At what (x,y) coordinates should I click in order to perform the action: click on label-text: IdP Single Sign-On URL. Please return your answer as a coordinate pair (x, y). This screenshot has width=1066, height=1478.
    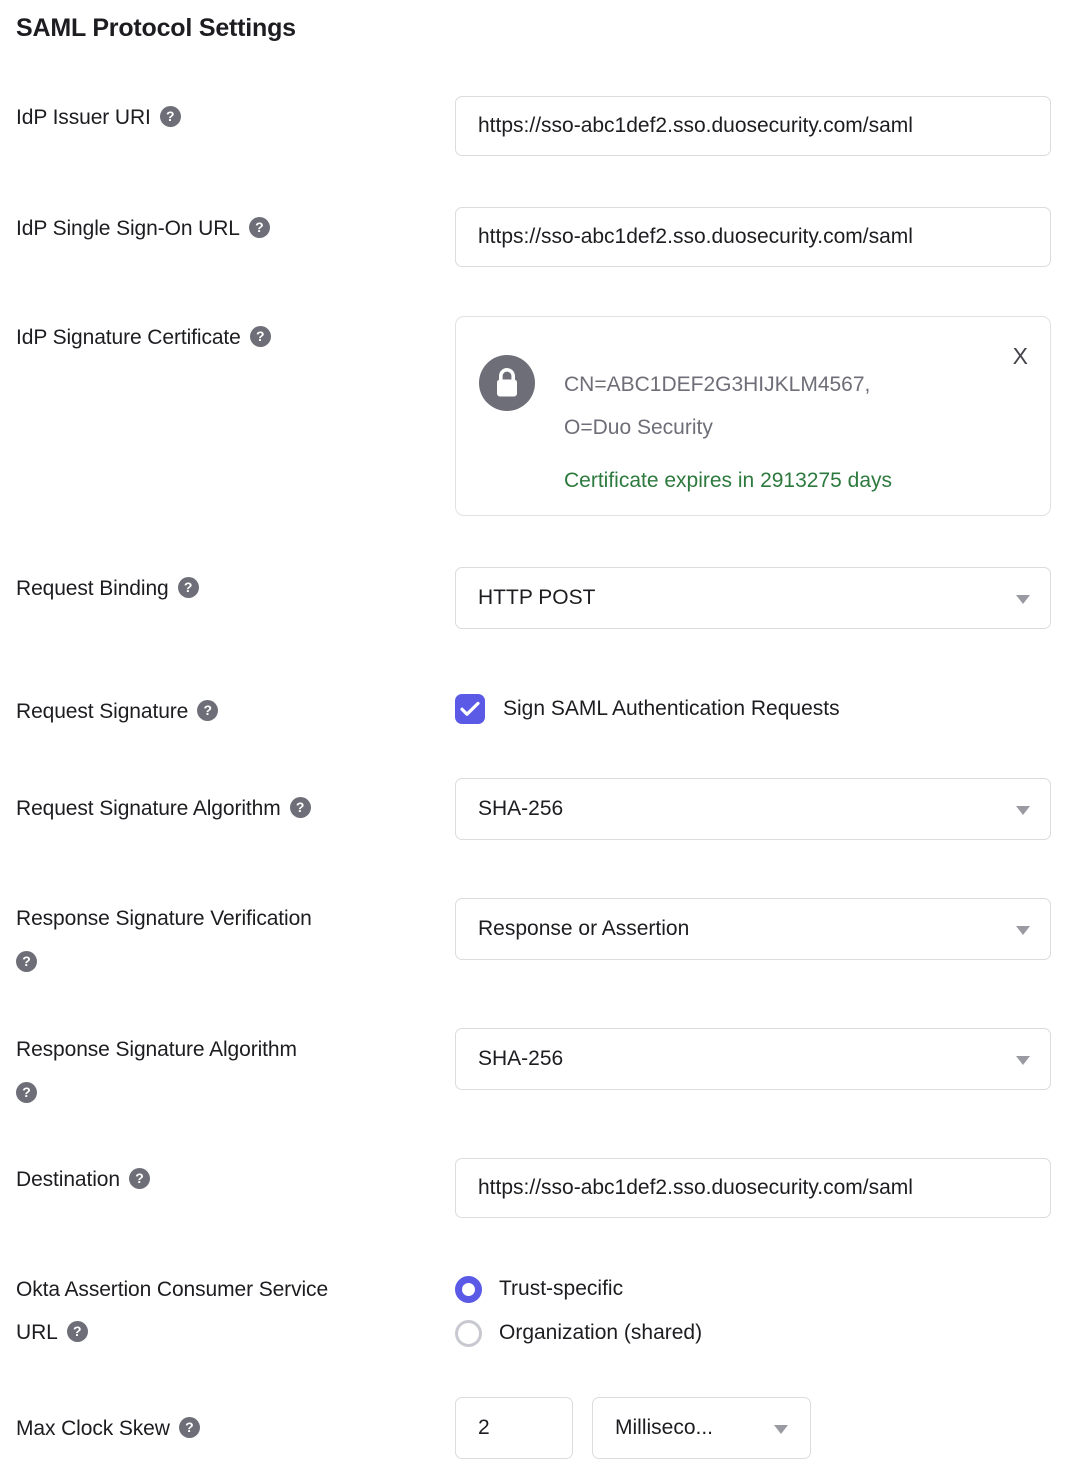
    Looking at the image, I should click on (128, 228).